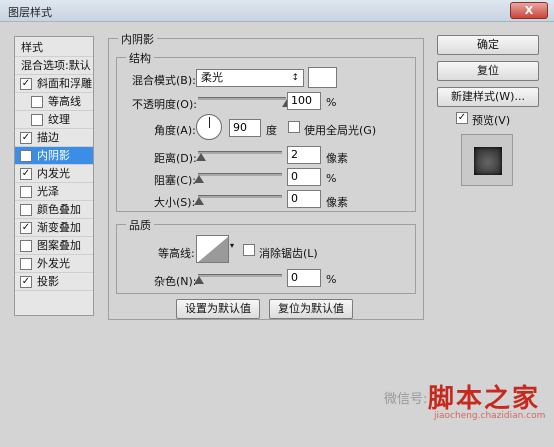 Image resolution: width=554 pixels, height=447 pixels. Describe the element at coordinates (209, 122) in the screenshot. I see `angle-dial-hand` at that location.